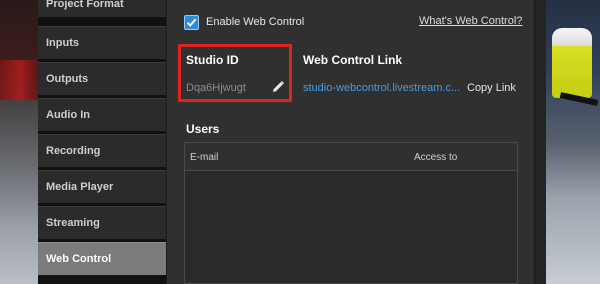 This screenshot has width=600, height=284. What do you see at coordinates (68, 115) in the screenshot?
I see `sidebar-item-label: Audio In` at bounding box center [68, 115].